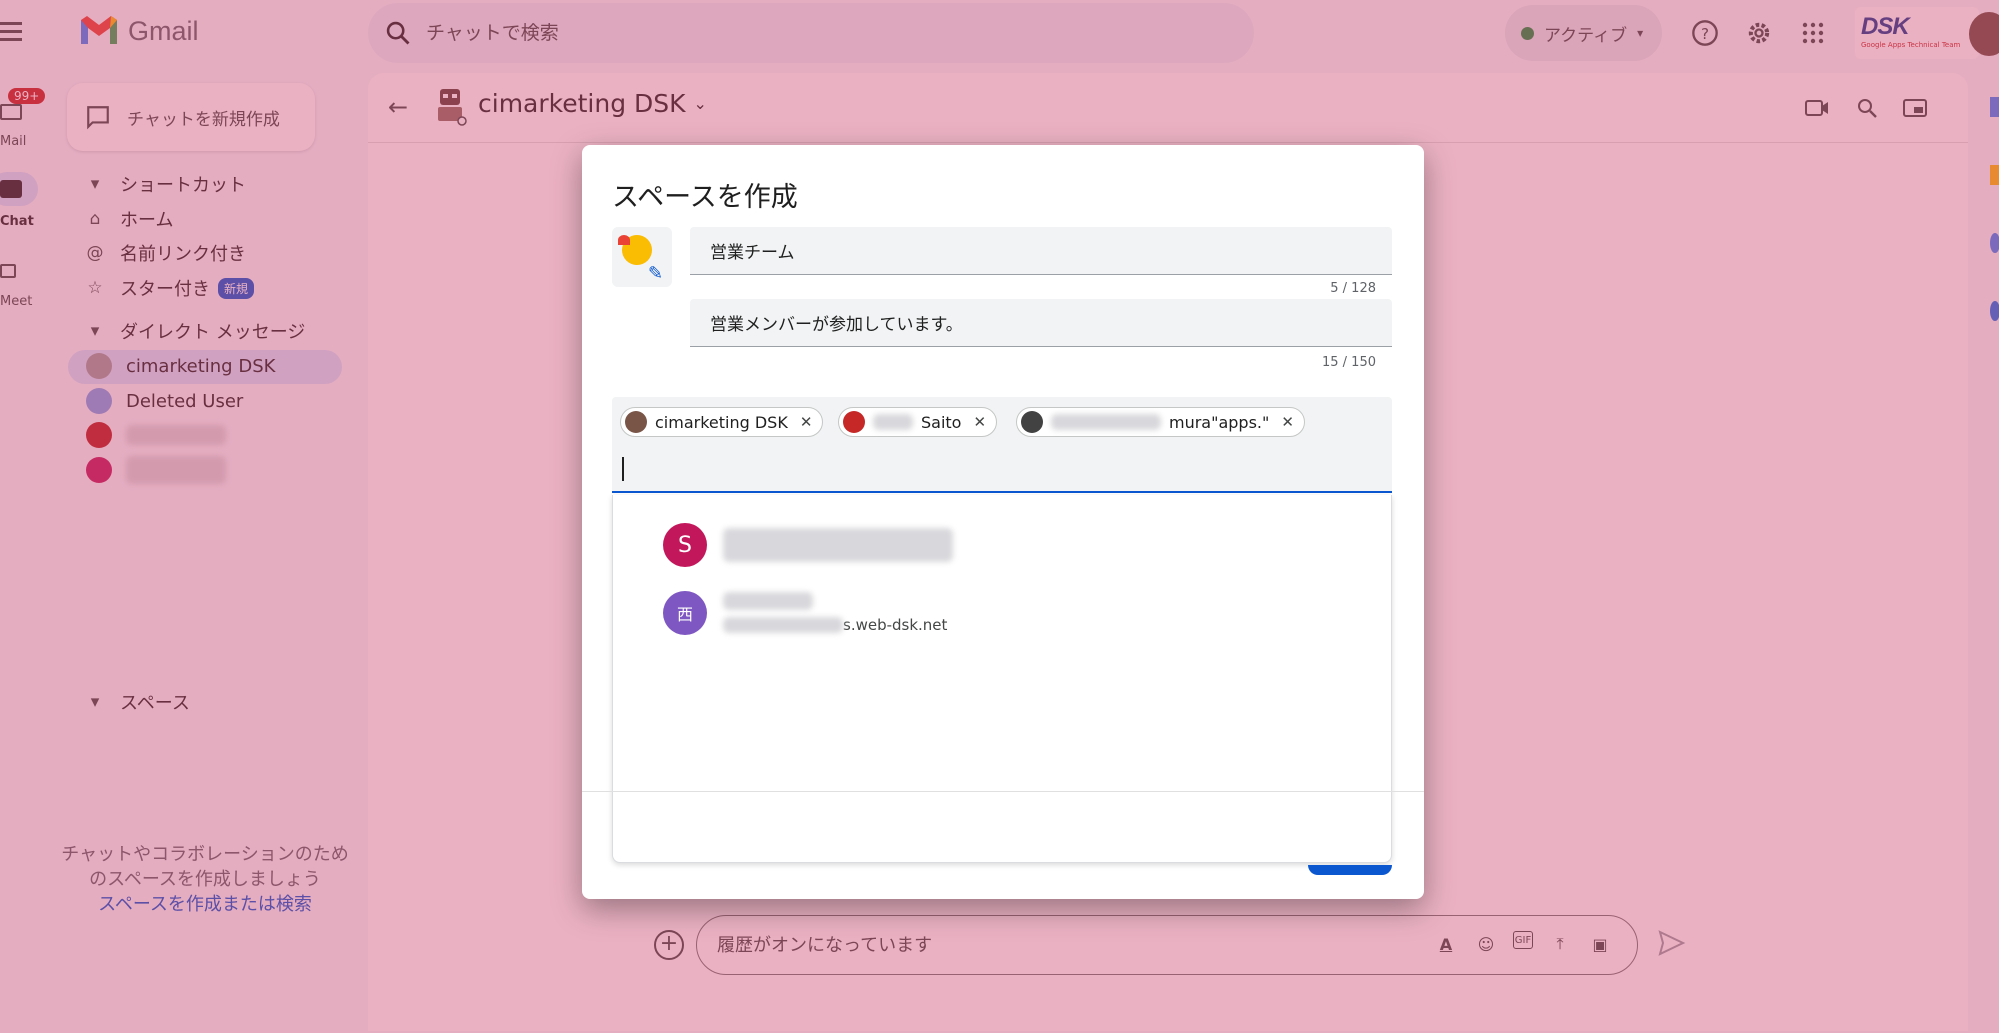 This screenshot has height=1033, width=1999. What do you see at coordinates (1219, 422) in the screenshot?
I see `chip-label: mura"apps."` at bounding box center [1219, 422].